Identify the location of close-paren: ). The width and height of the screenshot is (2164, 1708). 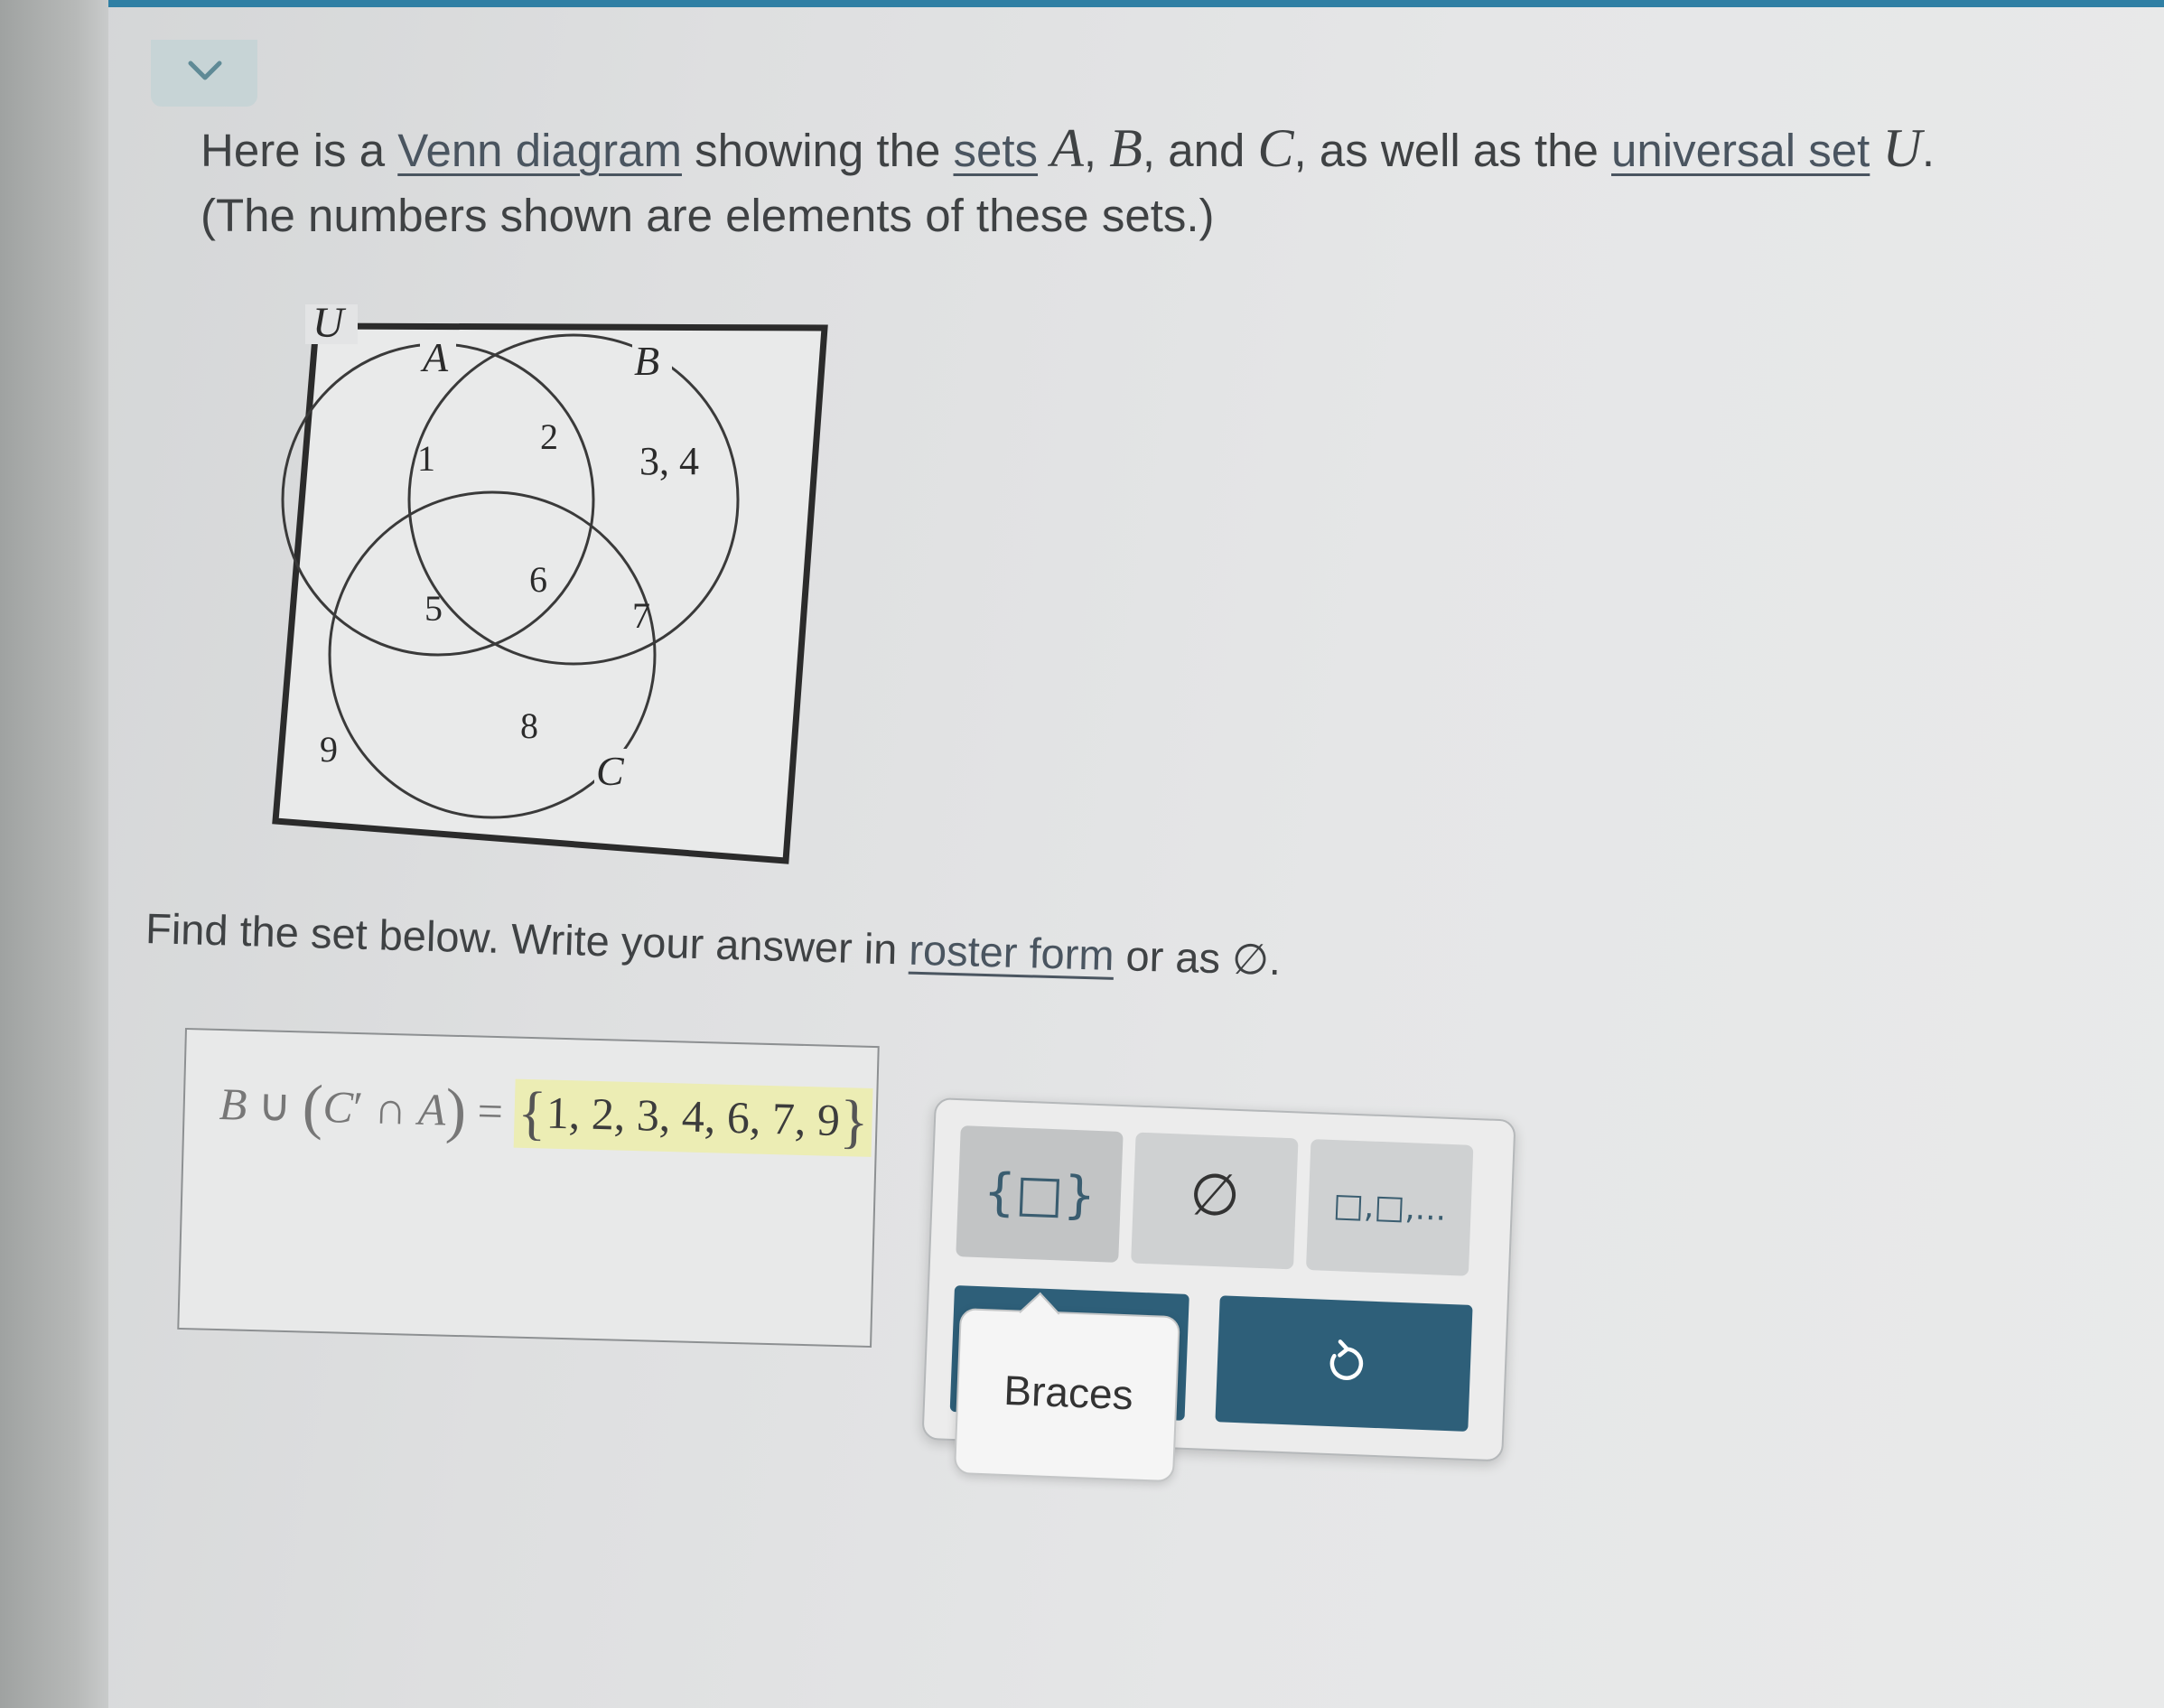
(456, 1110).